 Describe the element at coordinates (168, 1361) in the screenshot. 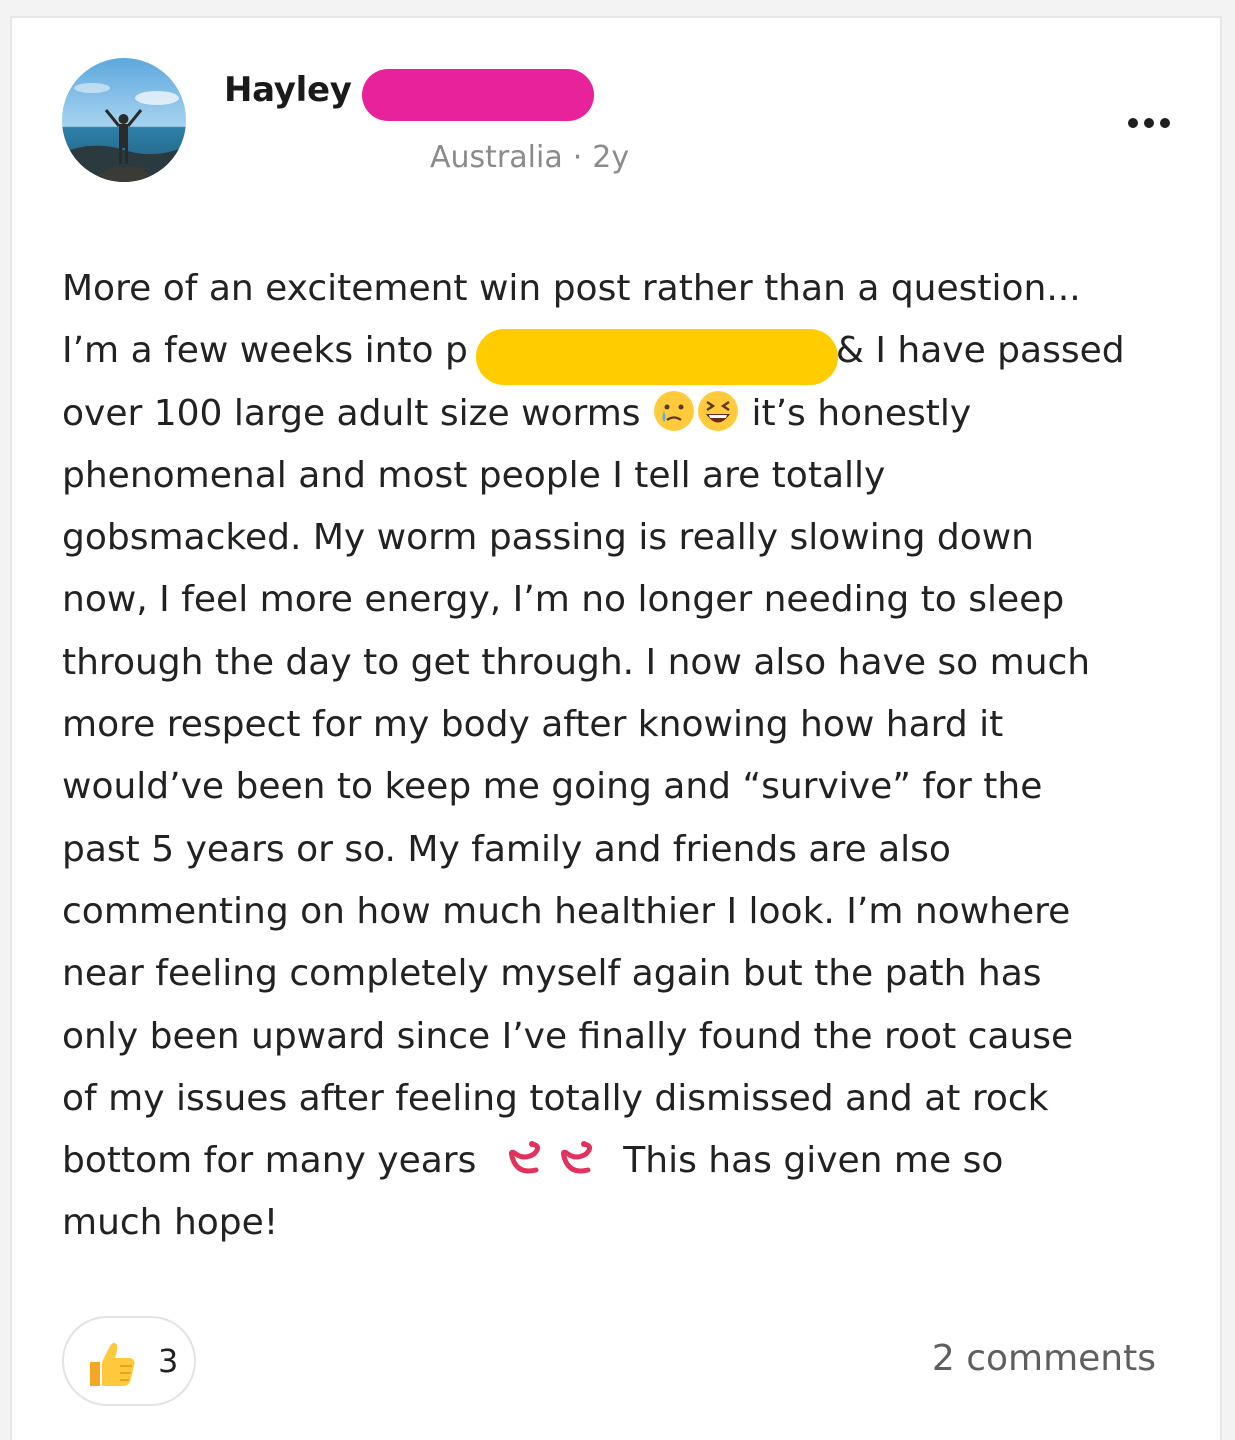

I see `like-count: 3` at that location.